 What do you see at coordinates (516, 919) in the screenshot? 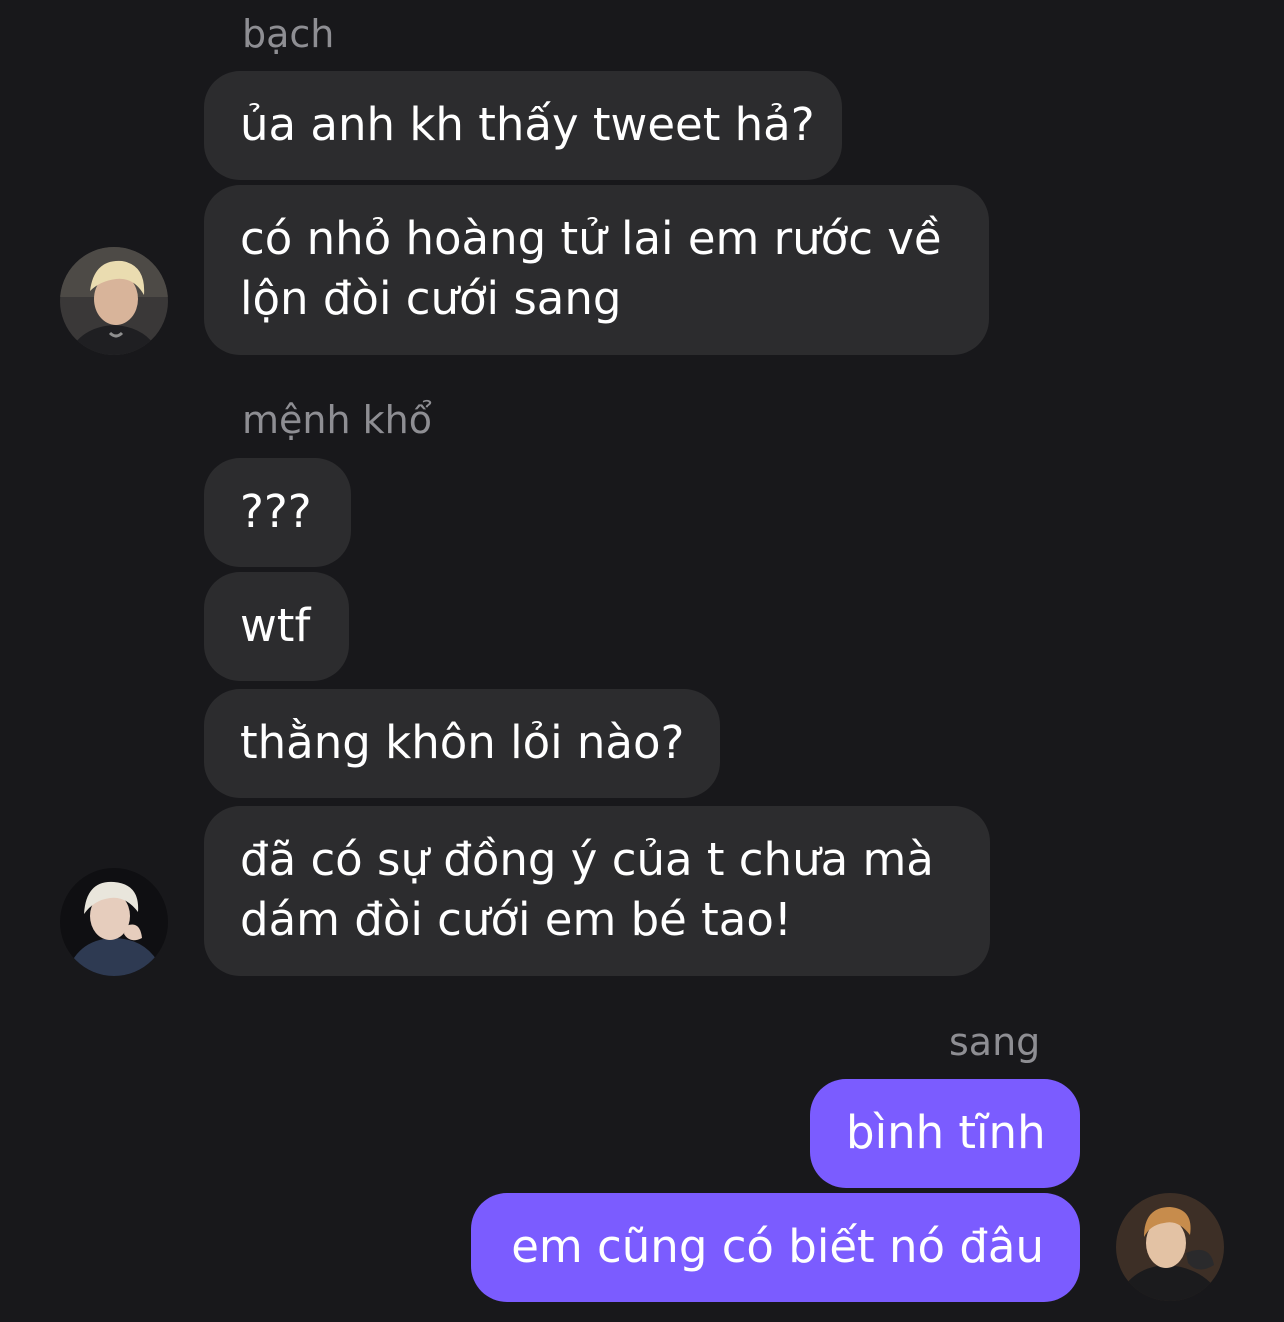
I see `message-text: dám đòi cưới em bé tao!` at bounding box center [516, 919].